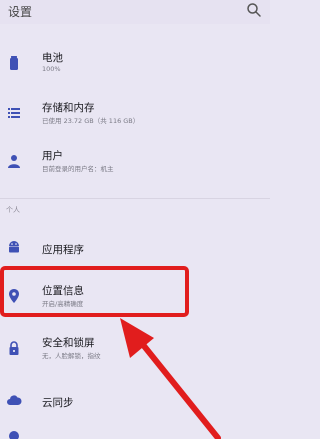 This screenshot has height=439, width=320. Describe the element at coordinates (14, 247) in the screenshot. I see `android-icon` at that location.